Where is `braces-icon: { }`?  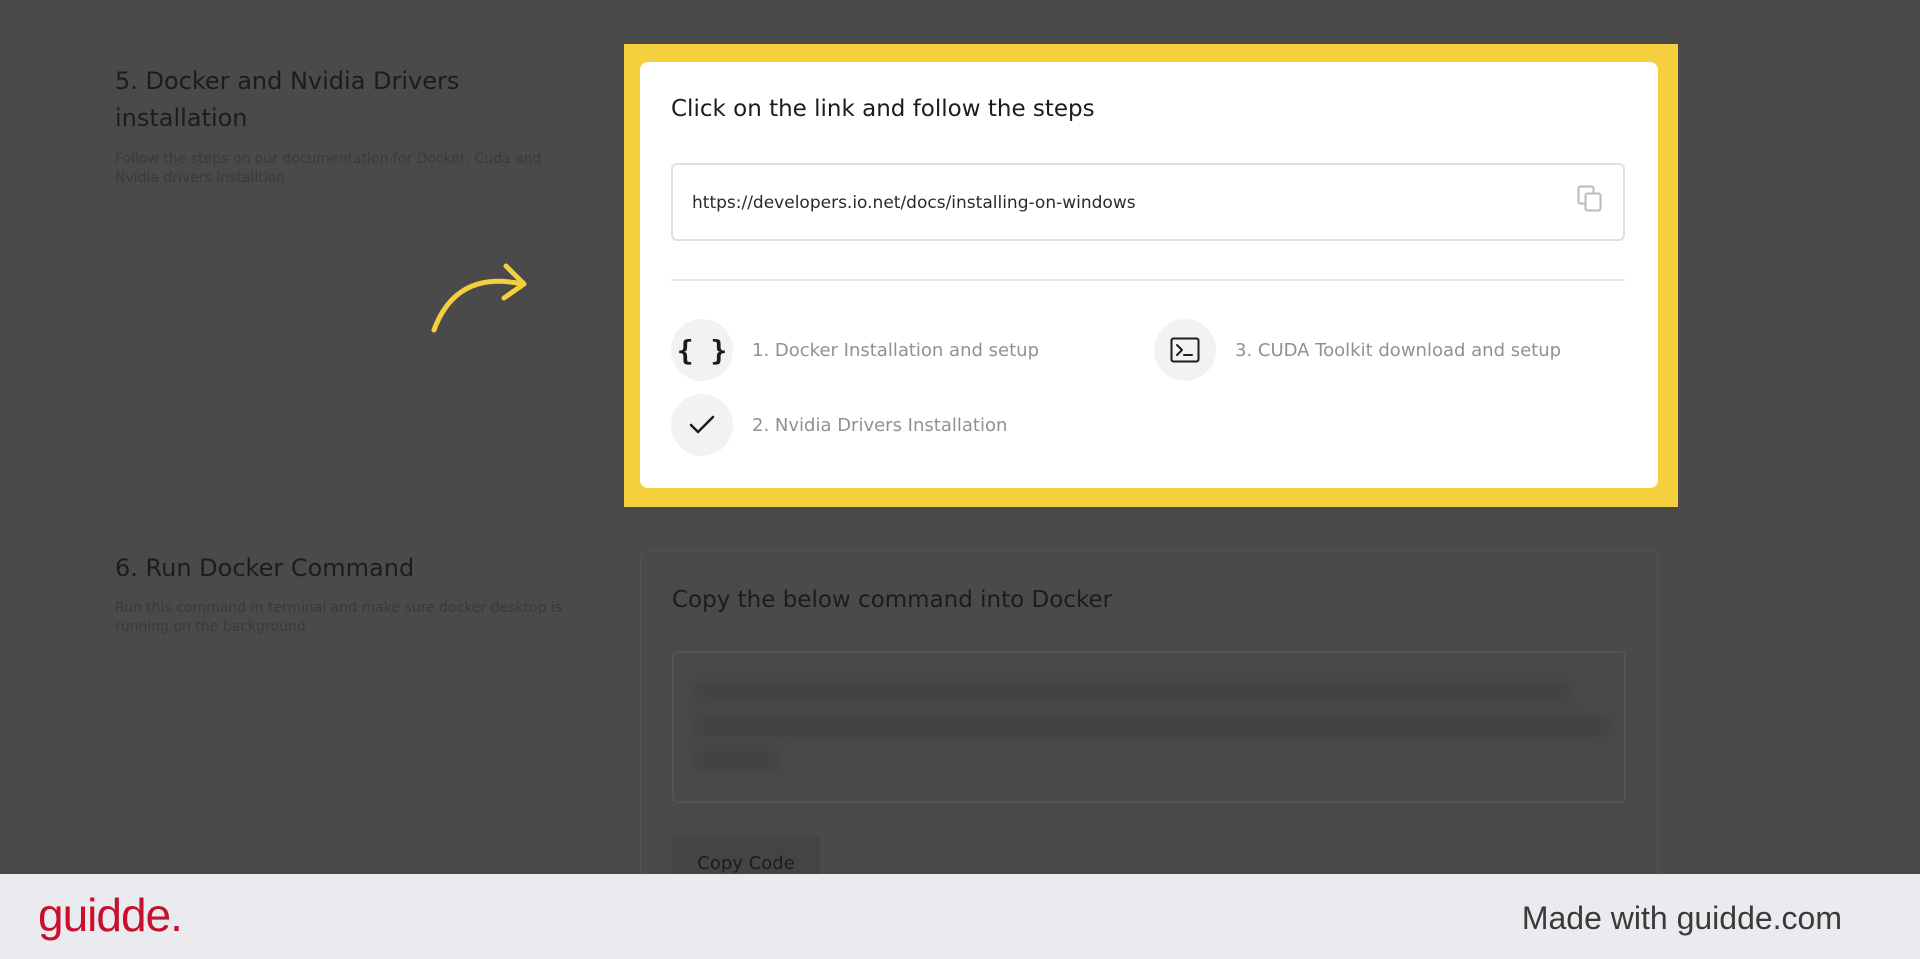 braces-icon: { } is located at coordinates (702, 350).